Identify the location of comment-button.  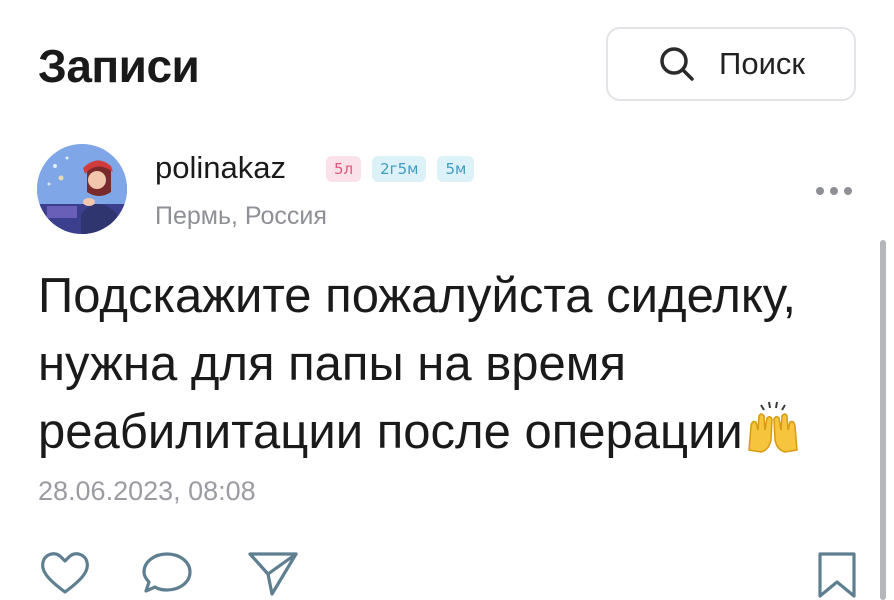
(167, 573).